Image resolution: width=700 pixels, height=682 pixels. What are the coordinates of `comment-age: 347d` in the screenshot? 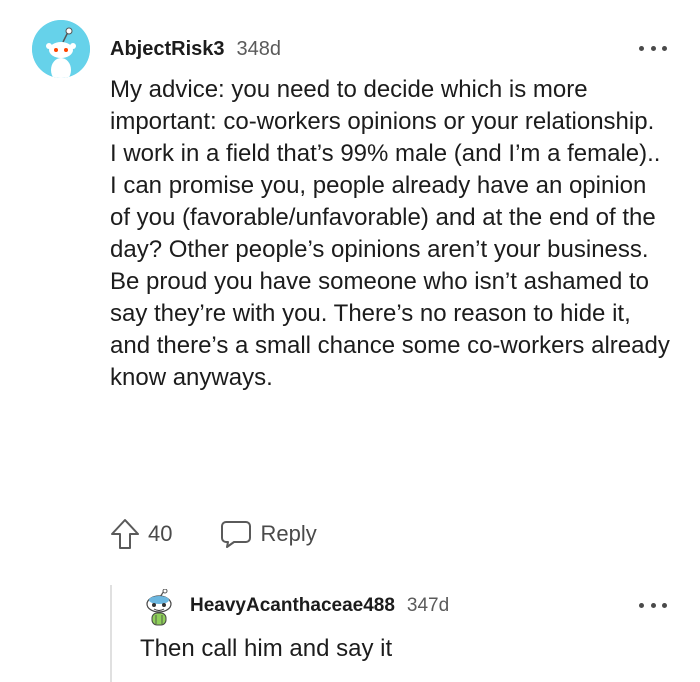 It's located at (428, 605).